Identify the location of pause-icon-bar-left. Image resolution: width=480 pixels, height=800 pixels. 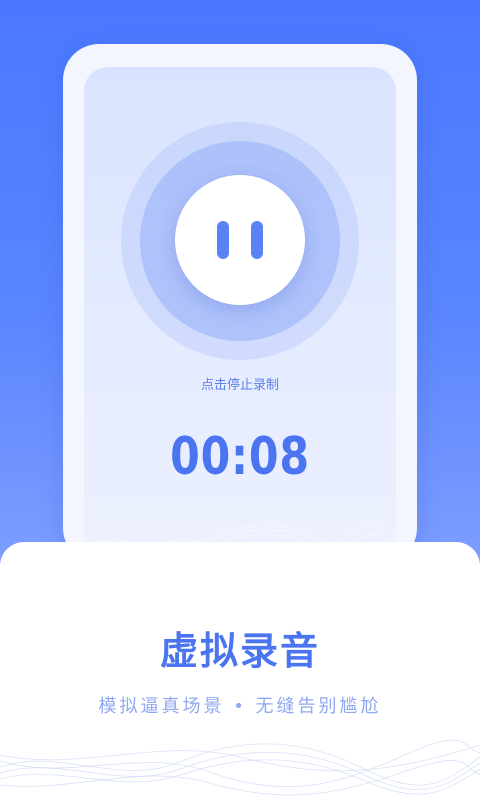
(223, 240).